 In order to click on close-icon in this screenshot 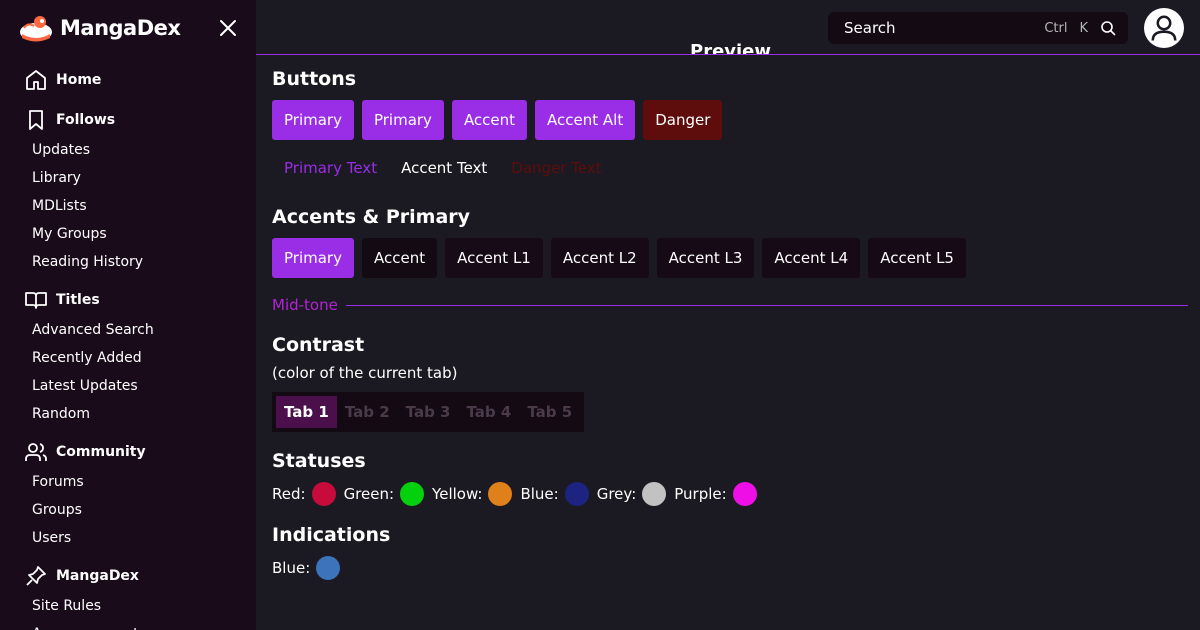, I will do `click(228, 28)`.